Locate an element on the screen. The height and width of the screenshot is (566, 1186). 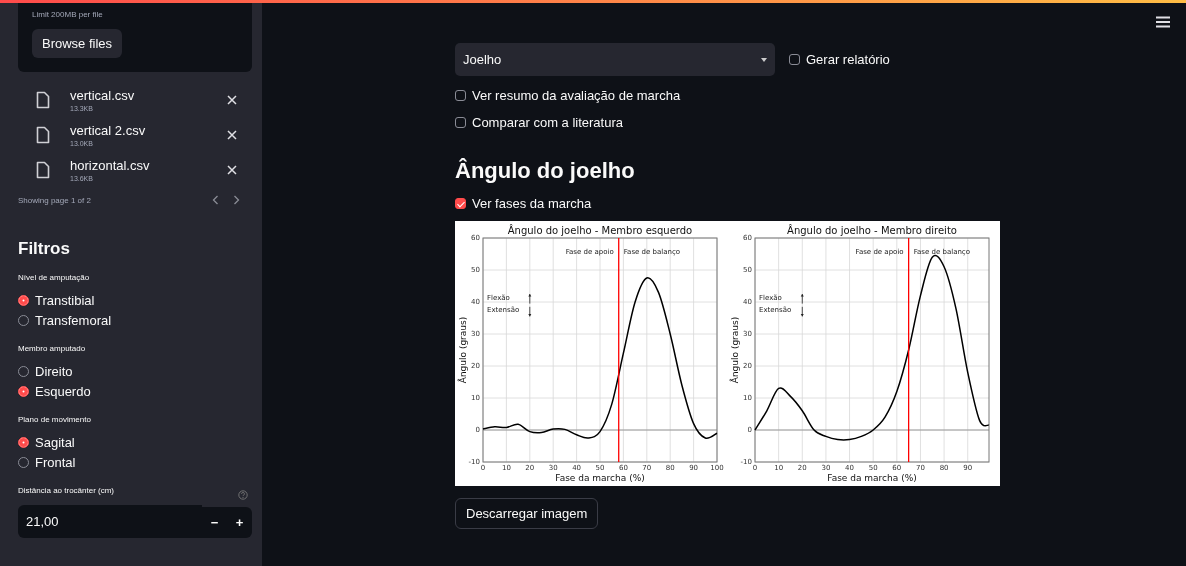
browse-files-button: Browse files is located at coordinates (77, 43).